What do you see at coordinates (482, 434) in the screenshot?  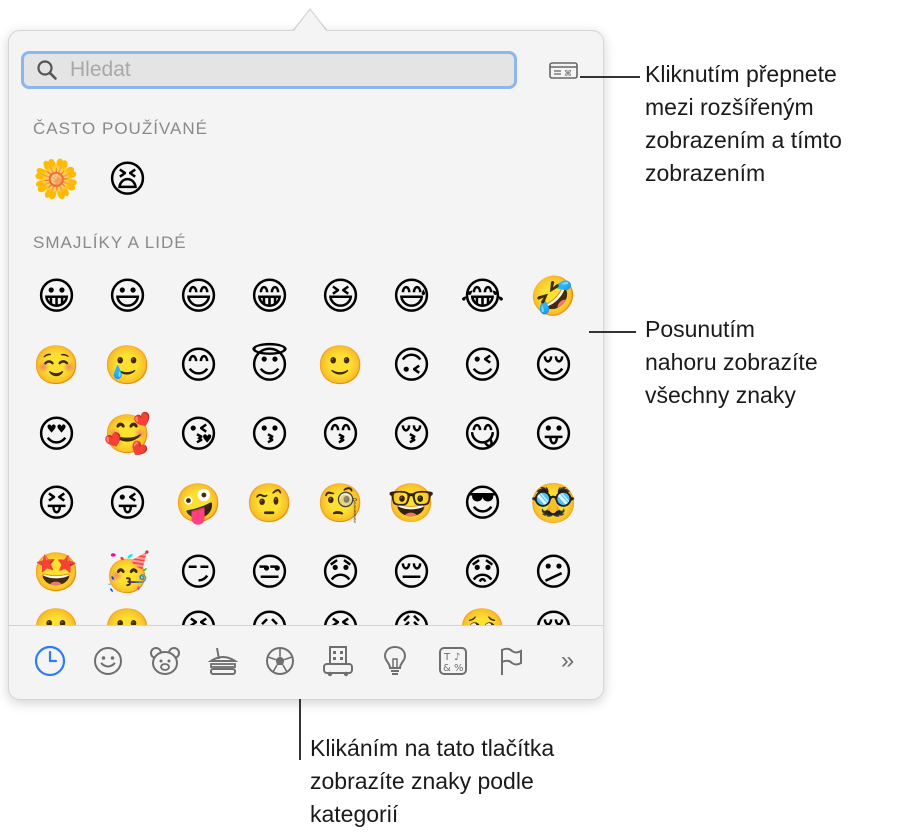 I see `emoji-cell: 😋` at bounding box center [482, 434].